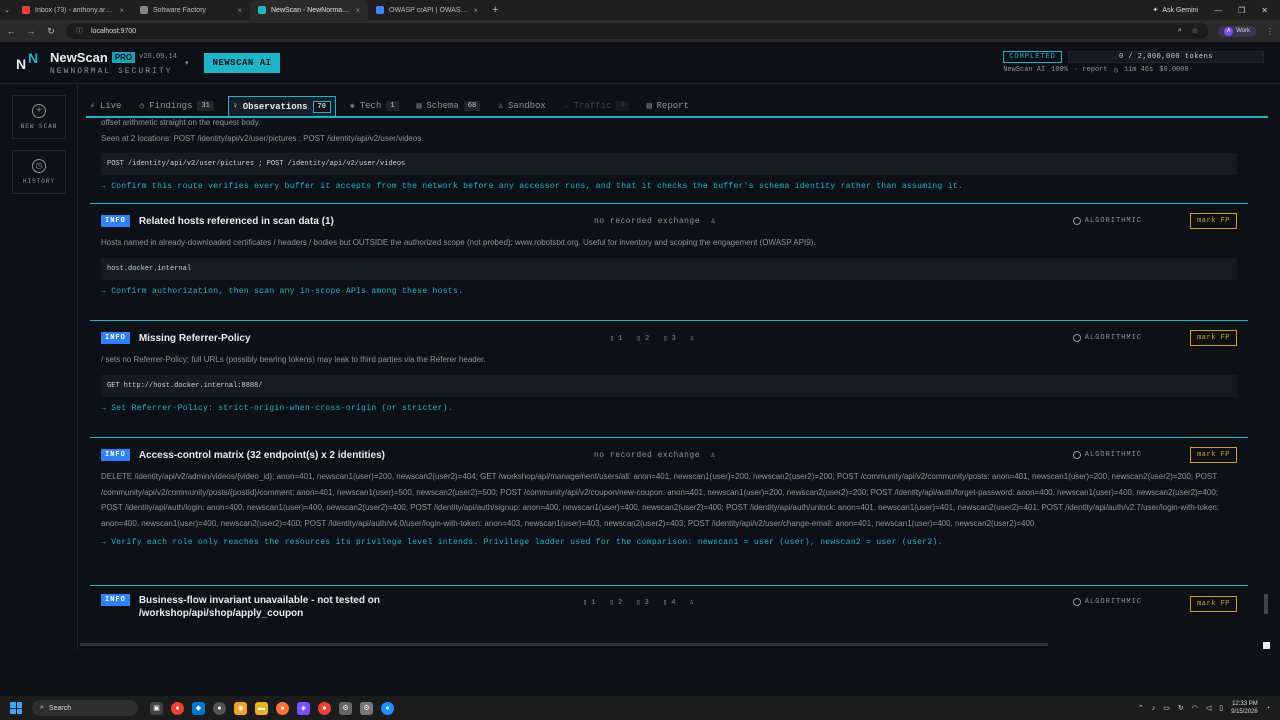 The image size is (1280, 720). What do you see at coordinates (1107, 338) in the screenshot?
I see `algorithmic-tag: ALGORITHMIC` at bounding box center [1107, 338].